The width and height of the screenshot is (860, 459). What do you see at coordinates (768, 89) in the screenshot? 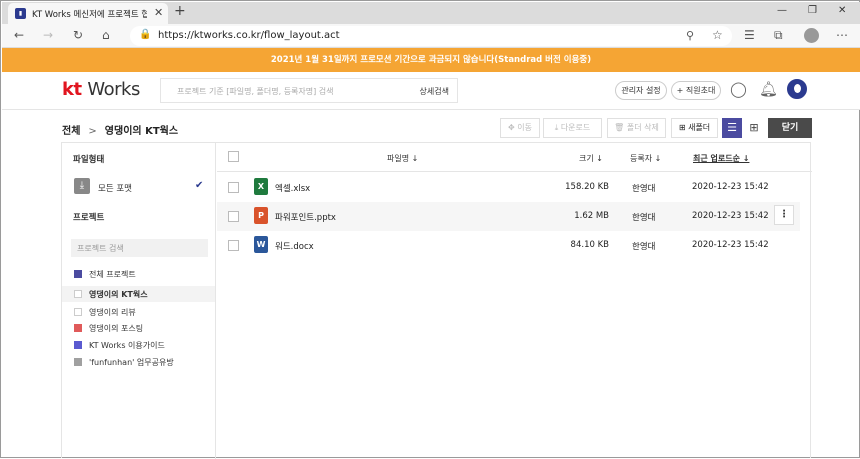
I see `bell-icon: 🔔︎` at bounding box center [768, 89].